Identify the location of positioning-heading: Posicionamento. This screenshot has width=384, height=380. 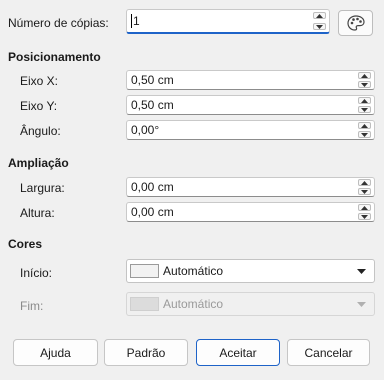
(54, 57).